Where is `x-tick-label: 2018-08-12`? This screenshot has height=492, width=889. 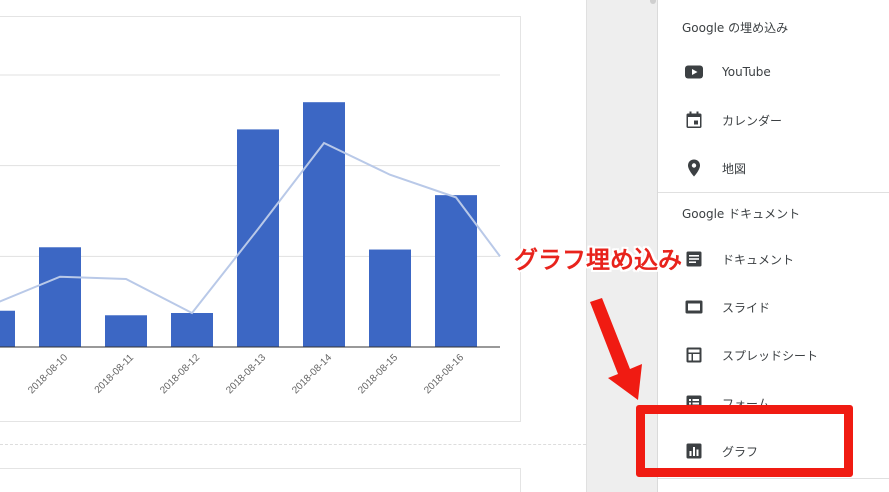
x-tick-label: 2018-08-12 is located at coordinates (180, 374).